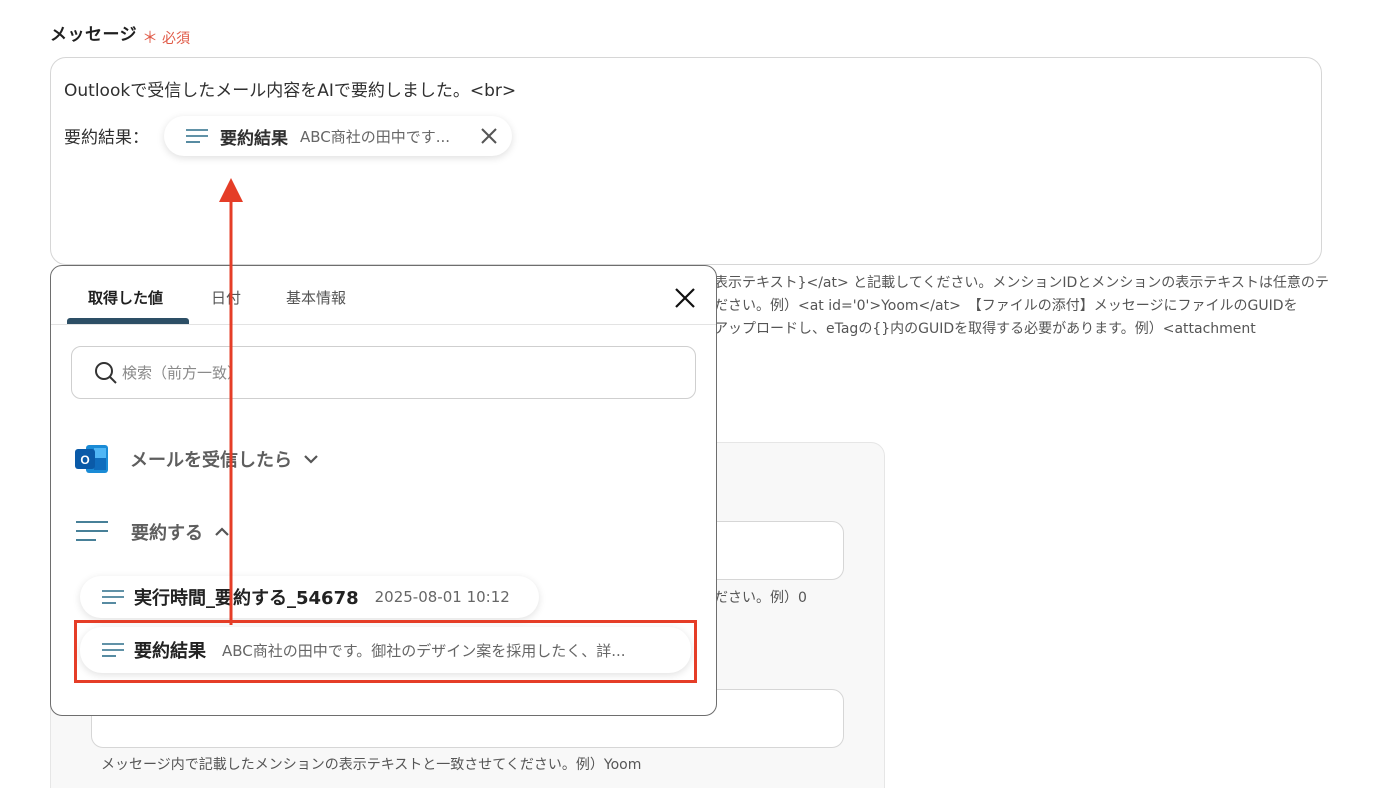  I want to click on required-badge: ＊必須, so click(166, 36).